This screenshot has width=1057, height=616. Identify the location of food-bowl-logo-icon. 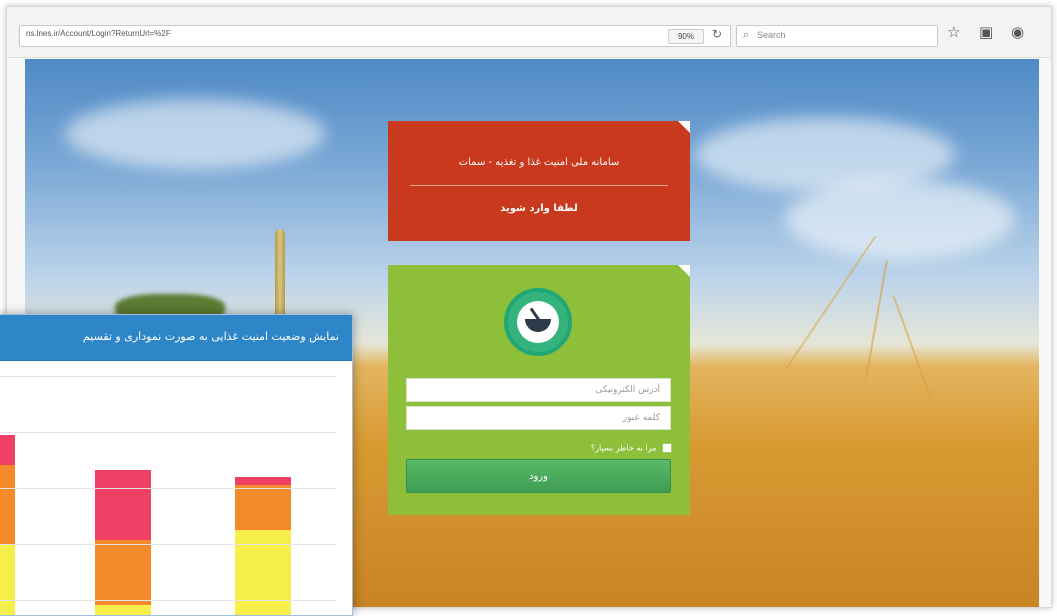
(538, 322).